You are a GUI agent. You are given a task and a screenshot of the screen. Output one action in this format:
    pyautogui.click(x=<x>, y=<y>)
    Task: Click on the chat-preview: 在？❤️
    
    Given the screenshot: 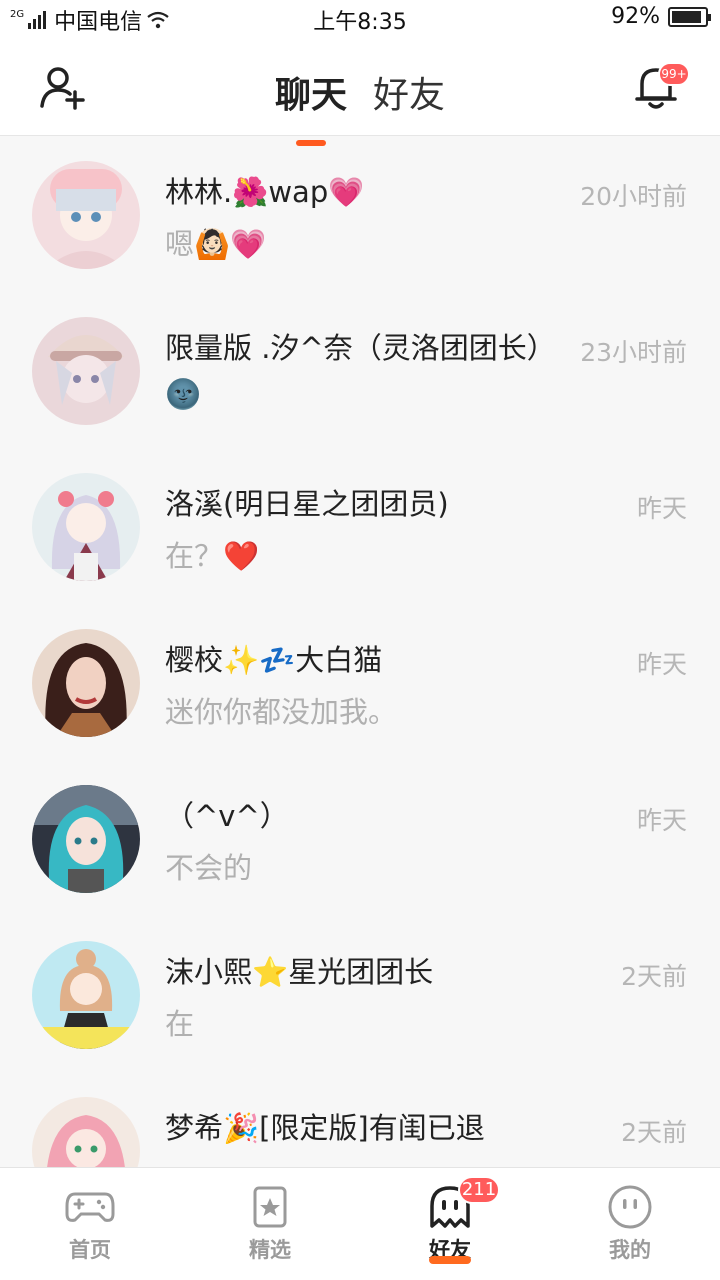 What is the action you would take?
    pyautogui.click(x=212, y=556)
    